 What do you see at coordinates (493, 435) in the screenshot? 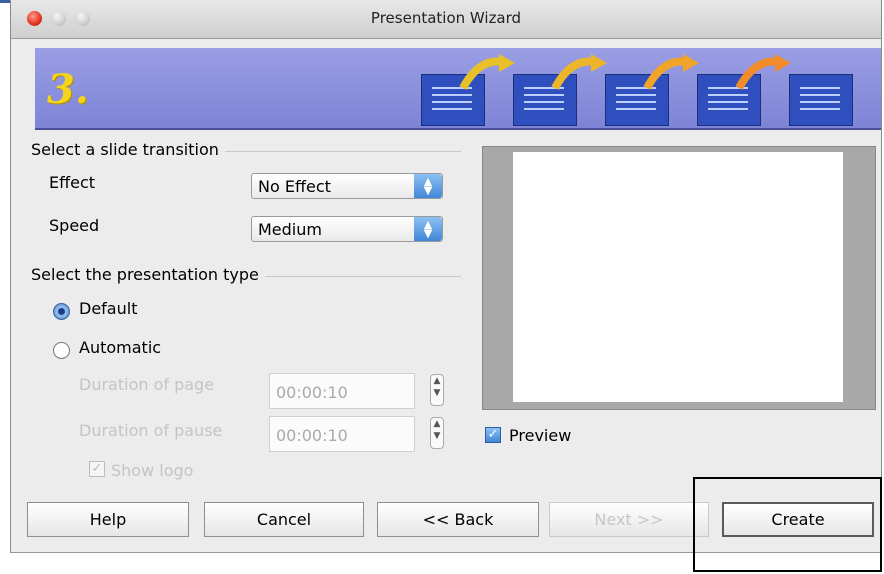
I see `preview-checkbox: ✓` at bounding box center [493, 435].